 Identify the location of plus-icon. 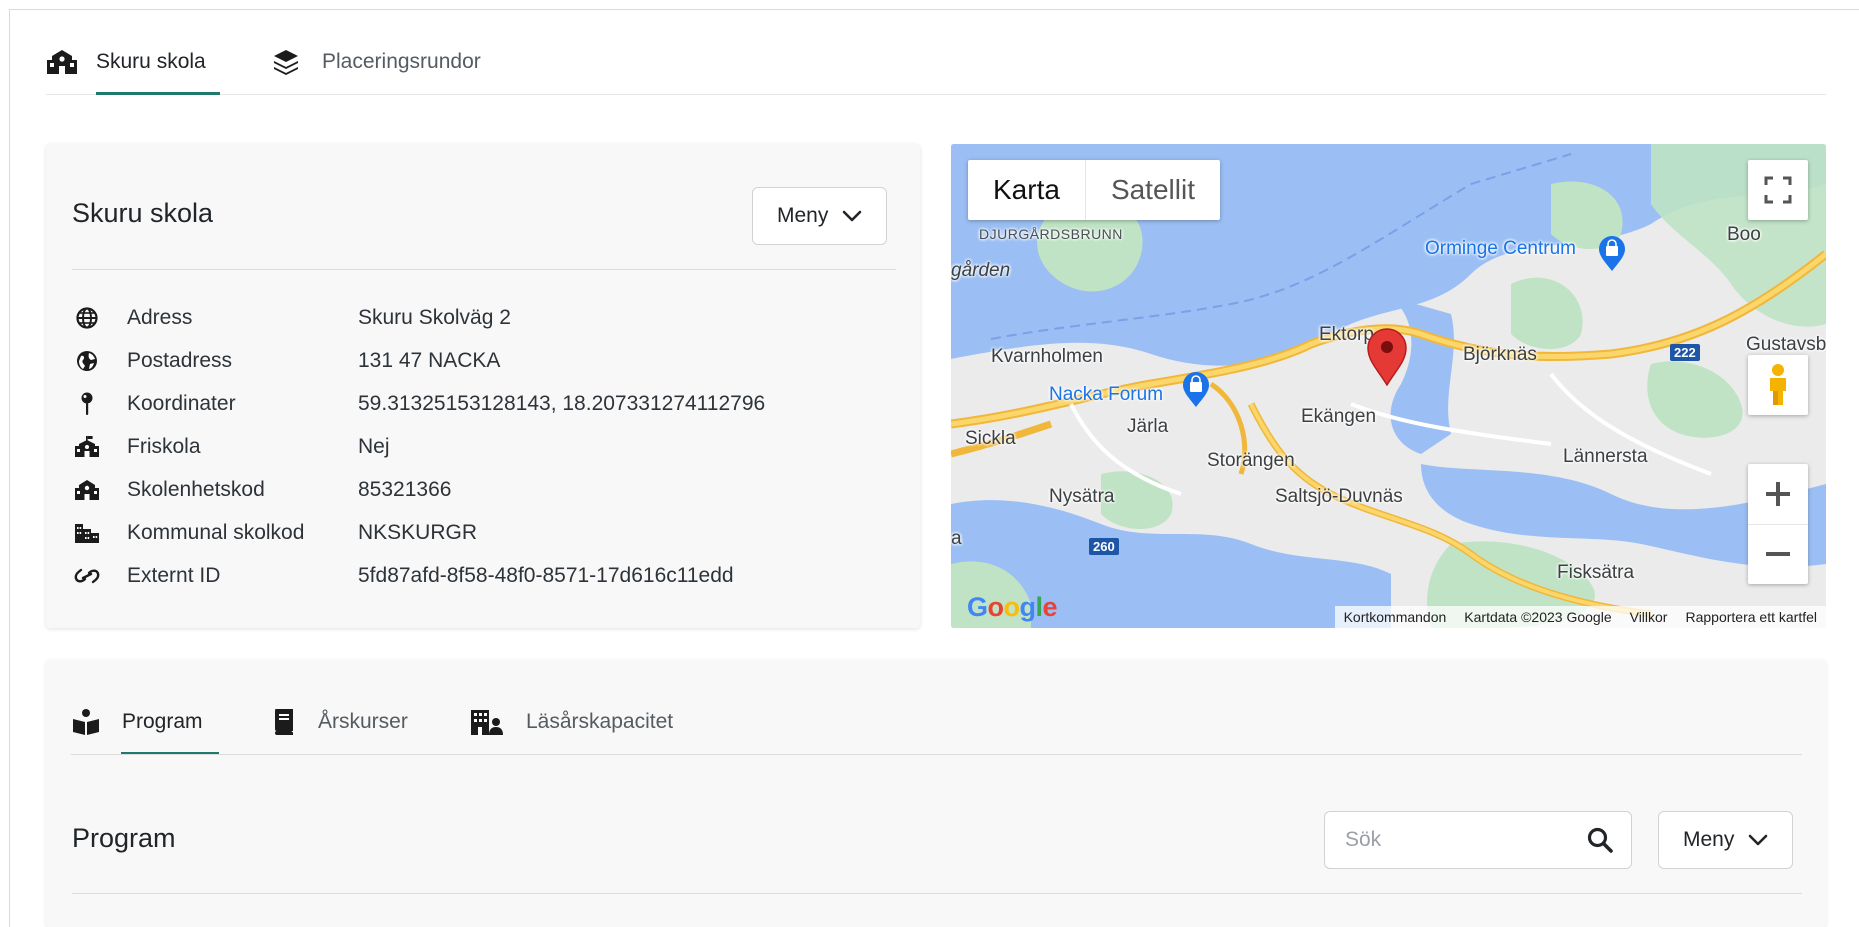
(1778, 493).